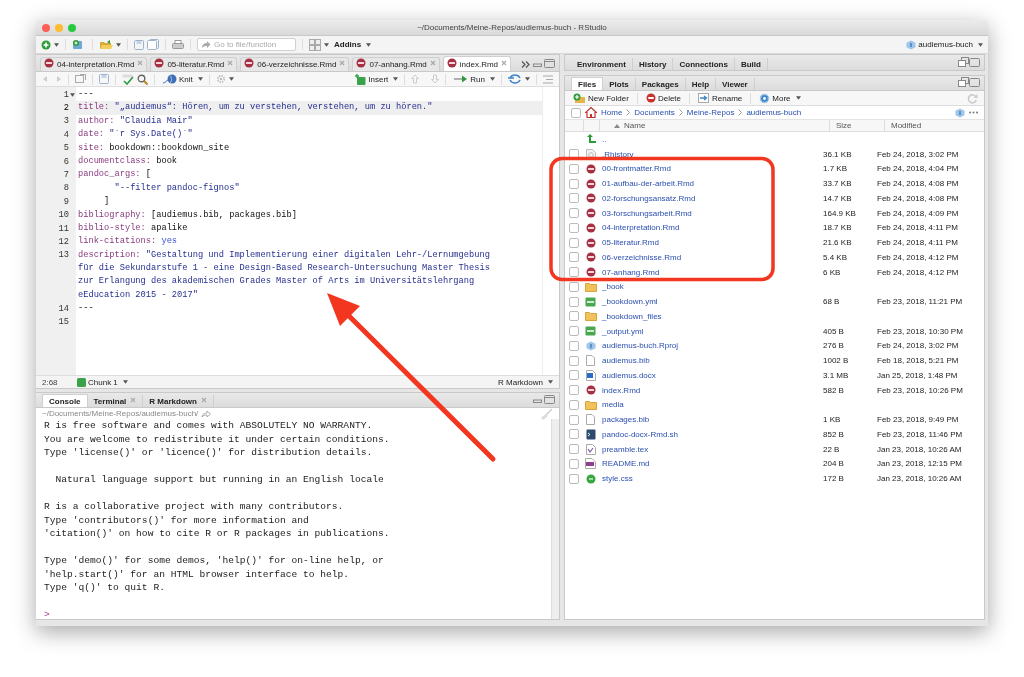 The image size is (1024, 677). I want to click on editor-line: 7 pandoc_args: [, so click(289, 175).